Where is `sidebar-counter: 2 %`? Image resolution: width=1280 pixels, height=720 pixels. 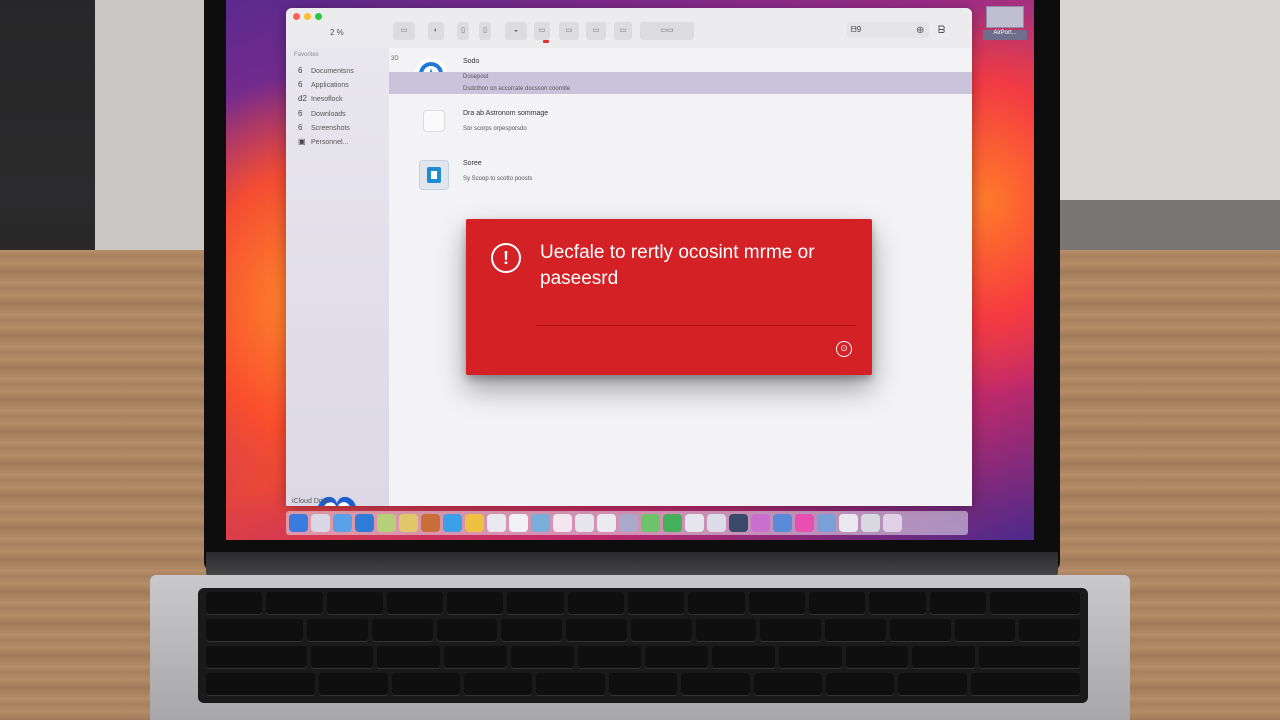 sidebar-counter: 2 % is located at coordinates (337, 32).